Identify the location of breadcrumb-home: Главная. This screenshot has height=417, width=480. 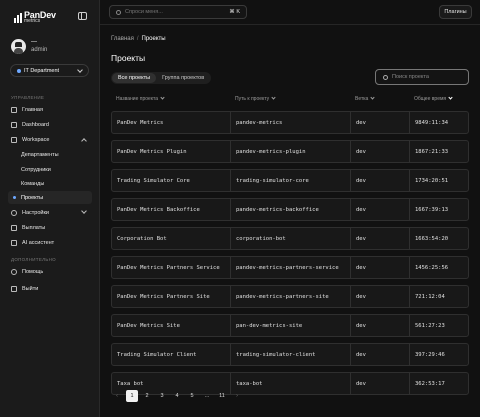
(122, 39).